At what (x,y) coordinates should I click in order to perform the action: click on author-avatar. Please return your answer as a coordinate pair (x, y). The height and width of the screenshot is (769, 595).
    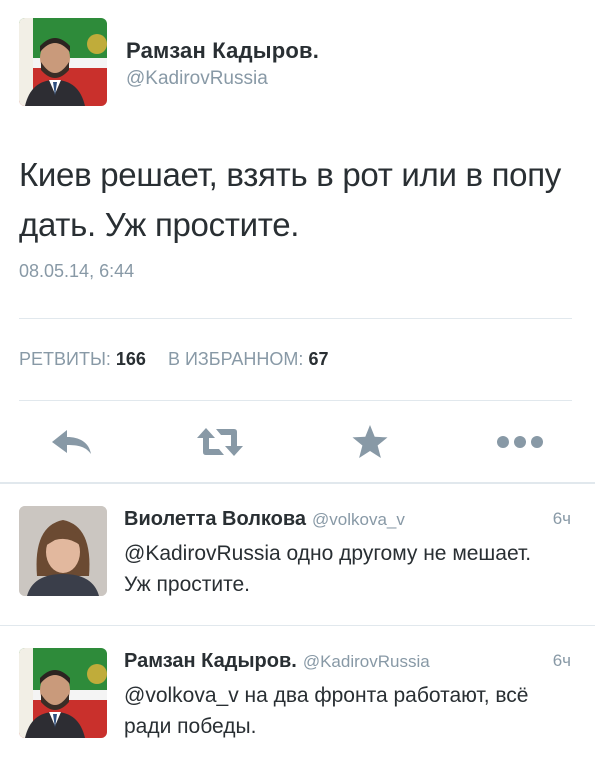
    Looking at the image, I should click on (63, 62).